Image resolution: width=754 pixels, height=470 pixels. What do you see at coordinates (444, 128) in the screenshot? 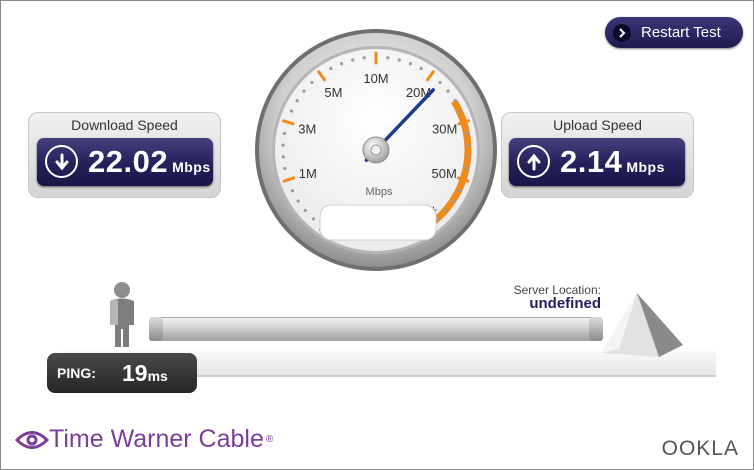
I see `gauge-scale-label: 30M` at bounding box center [444, 128].